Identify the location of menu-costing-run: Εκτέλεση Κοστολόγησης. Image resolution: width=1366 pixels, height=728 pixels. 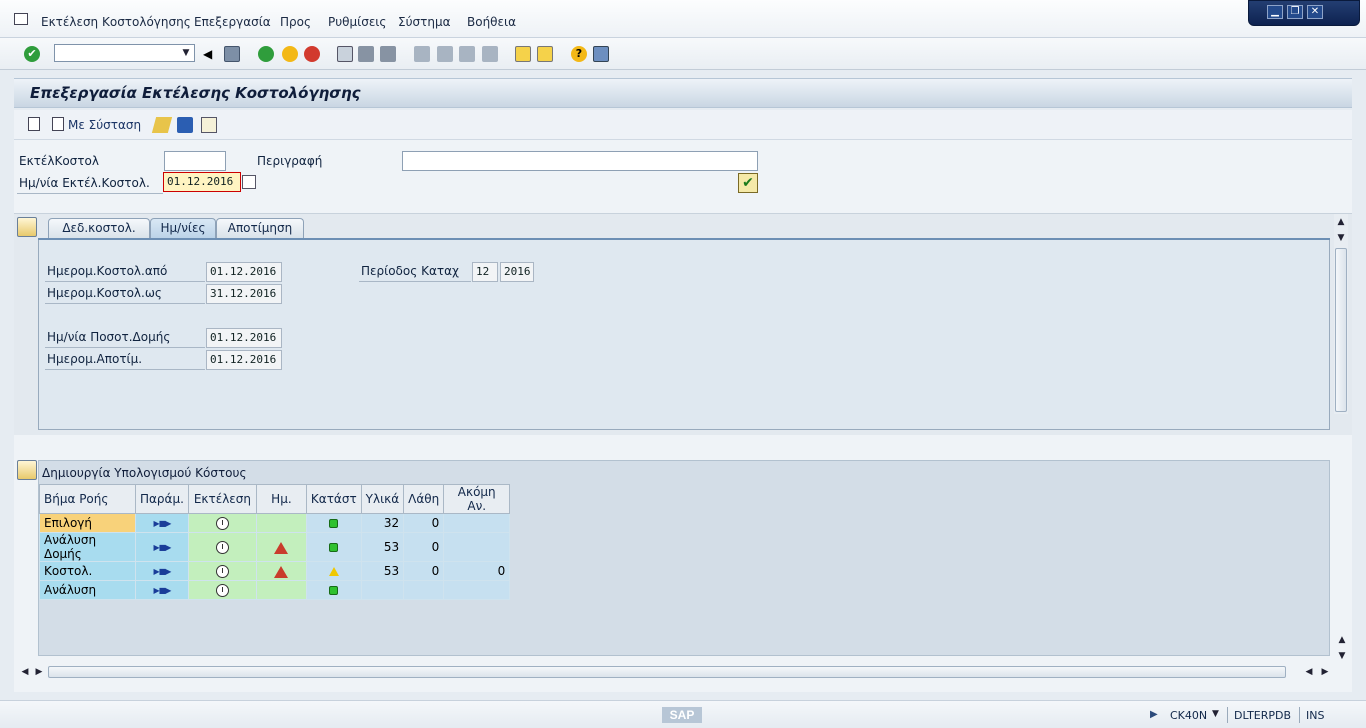
(116, 22).